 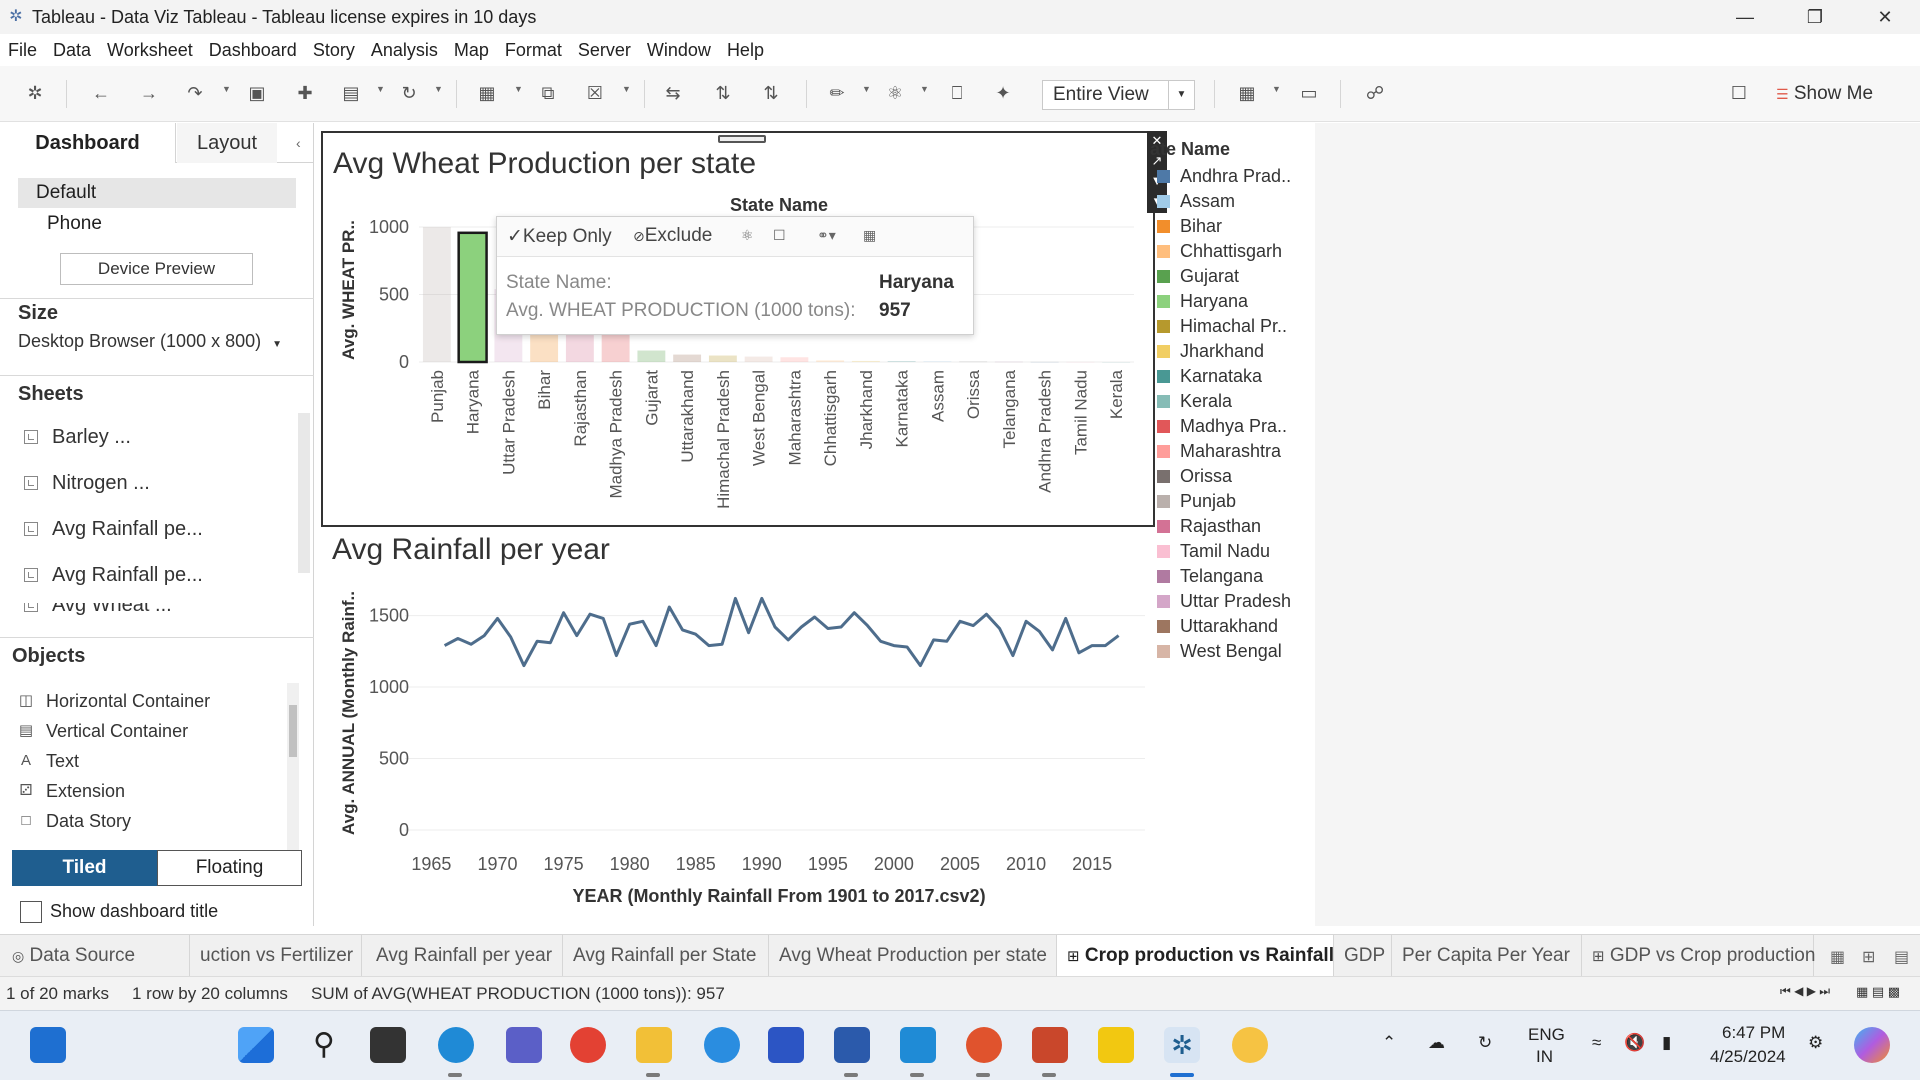 I want to click on rainfall-line, so click(x=781, y=632).